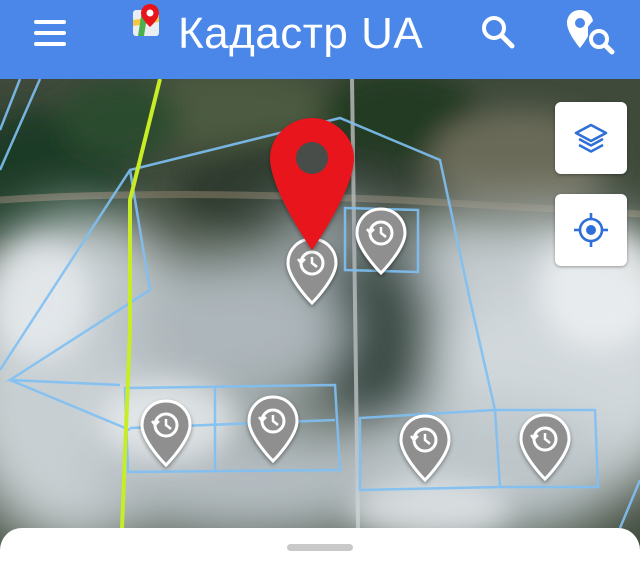 This screenshot has width=640, height=579. What do you see at coordinates (50, 22) in the screenshot?
I see `menu-icon` at bounding box center [50, 22].